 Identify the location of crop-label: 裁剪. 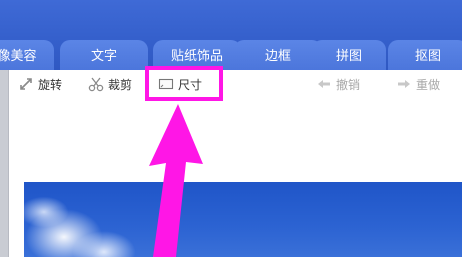
(120, 84).